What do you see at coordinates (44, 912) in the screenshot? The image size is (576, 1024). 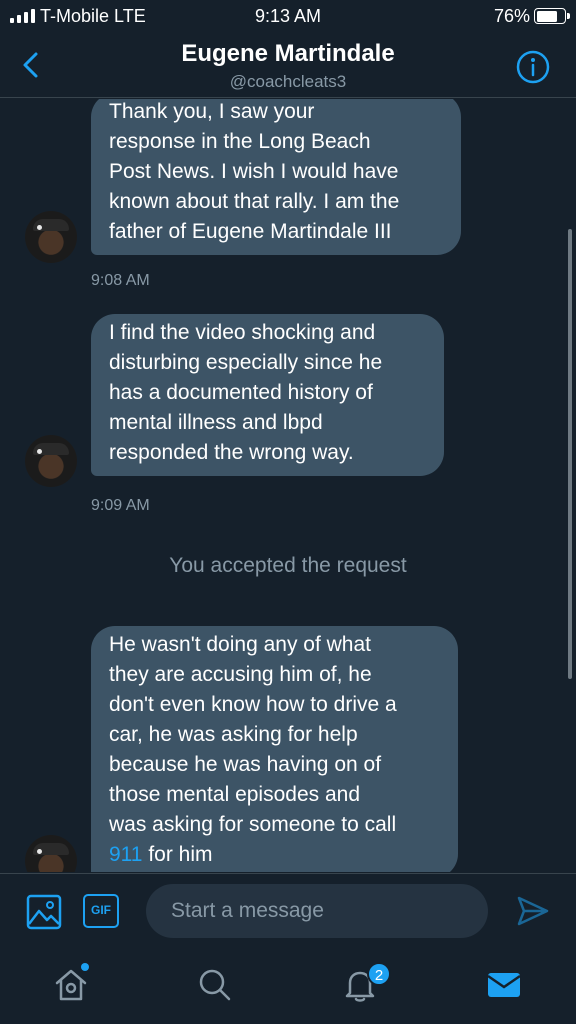 I see `image-icon` at bounding box center [44, 912].